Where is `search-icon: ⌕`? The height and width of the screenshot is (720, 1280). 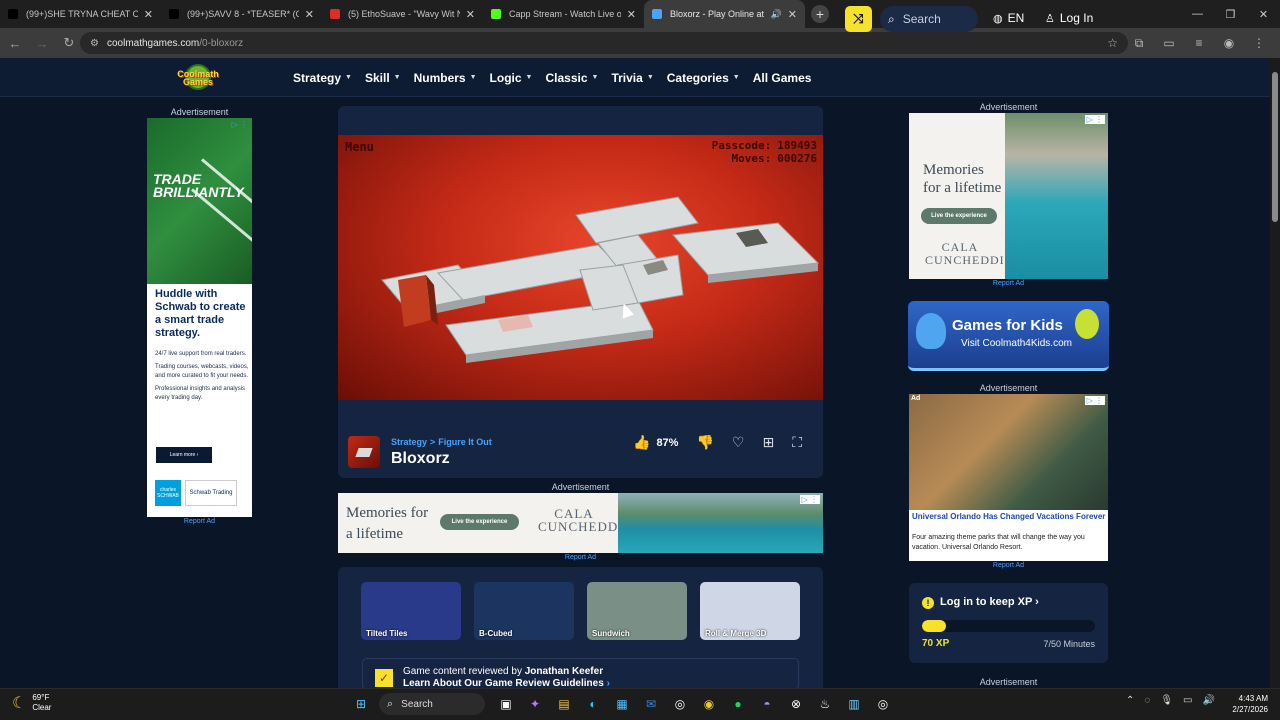
search-icon: ⌕ is located at coordinates (891, 18).